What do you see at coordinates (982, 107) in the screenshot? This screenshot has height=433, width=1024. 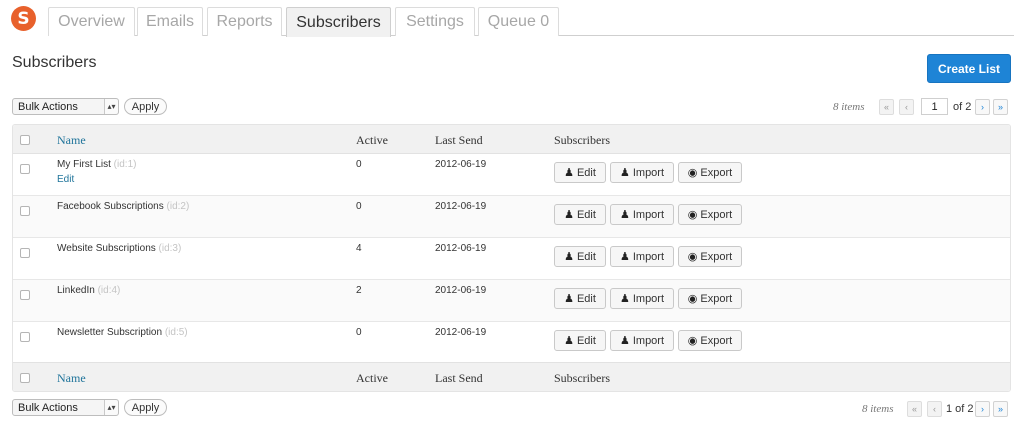 I see `next-page-button: ›` at bounding box center [982, 107].